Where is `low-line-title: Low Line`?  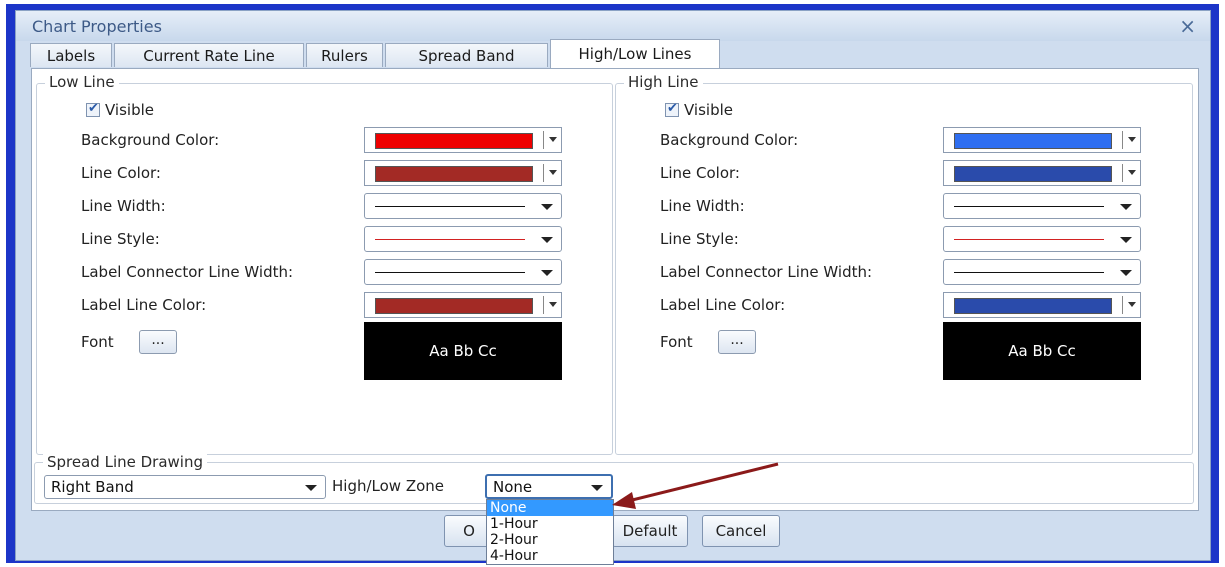
low-line-title: Low Line is located at coordinates (82, 82).